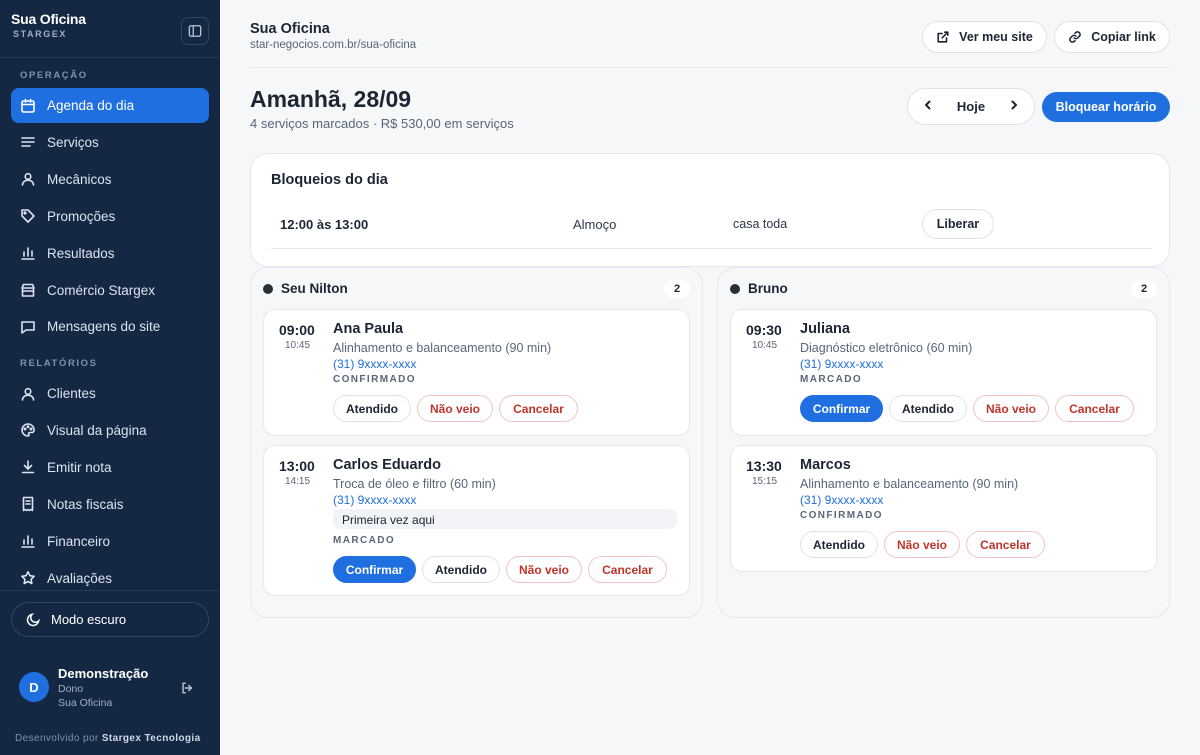 The height and width of the screenshot is (755, 1200). I want to click on sidebar-item-agenda-do-dia: Agenda do dia, so click(110, 105).